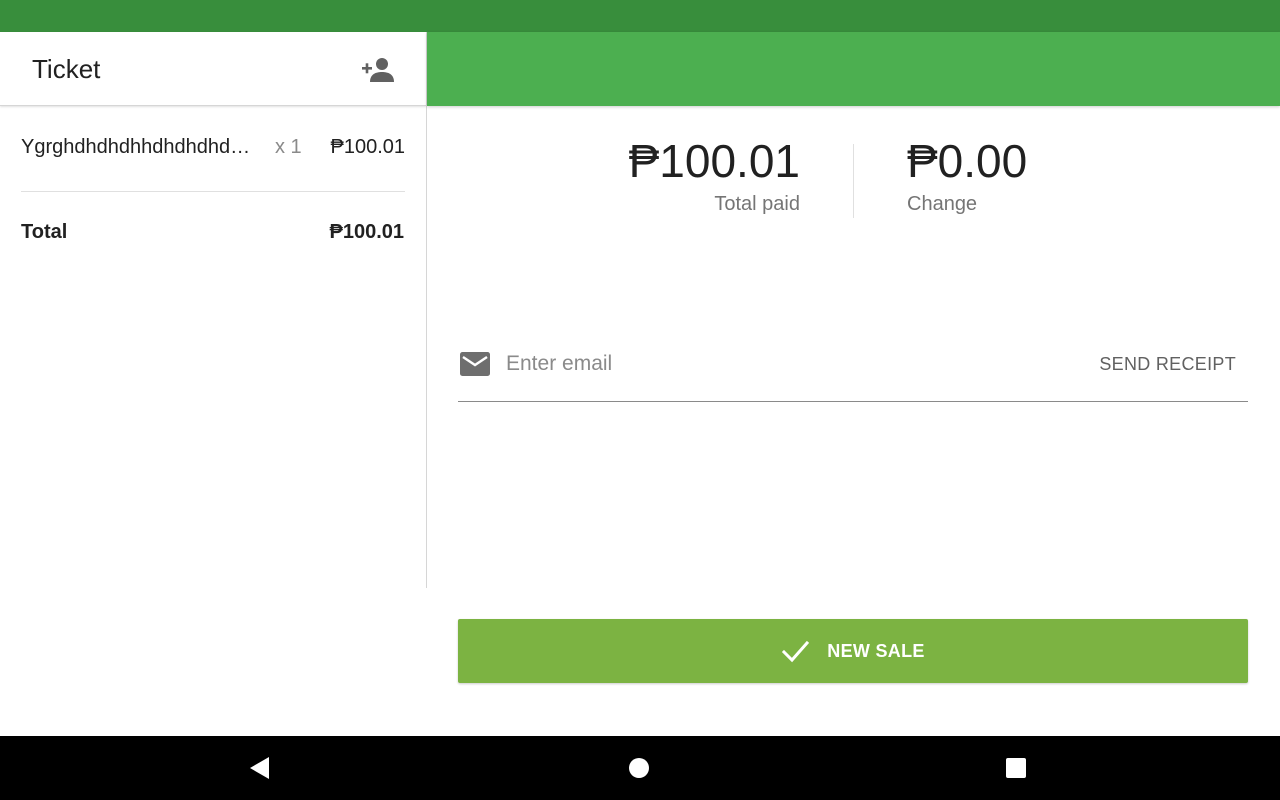  I want to click on total-paid-label: Total paid, so click(757, 204).